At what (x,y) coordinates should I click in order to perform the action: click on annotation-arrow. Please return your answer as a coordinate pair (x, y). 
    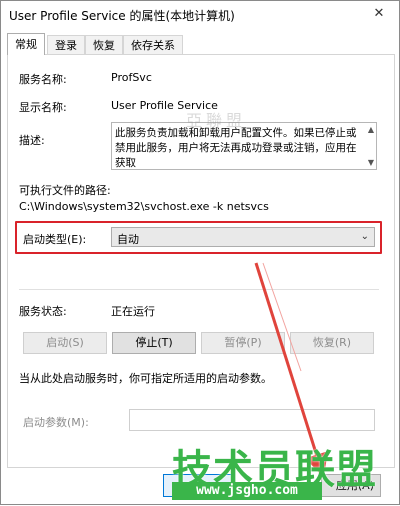
    Looking at the image, I should click on (291, 370).